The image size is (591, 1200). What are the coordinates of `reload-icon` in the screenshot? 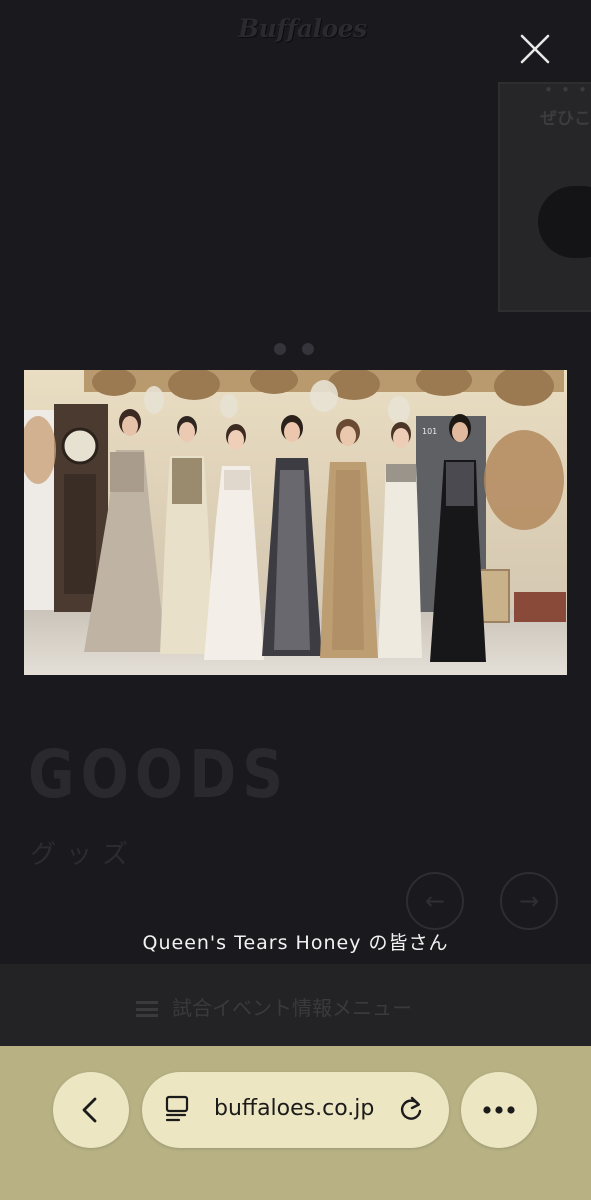 It's located at (411, 1109).